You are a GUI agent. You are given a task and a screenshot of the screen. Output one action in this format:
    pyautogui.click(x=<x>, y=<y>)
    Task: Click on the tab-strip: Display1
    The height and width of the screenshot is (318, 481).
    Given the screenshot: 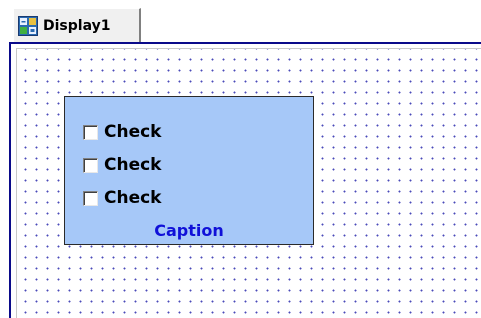 What is the action you would take?
    pyautogui.click(x=240, y=21)
    